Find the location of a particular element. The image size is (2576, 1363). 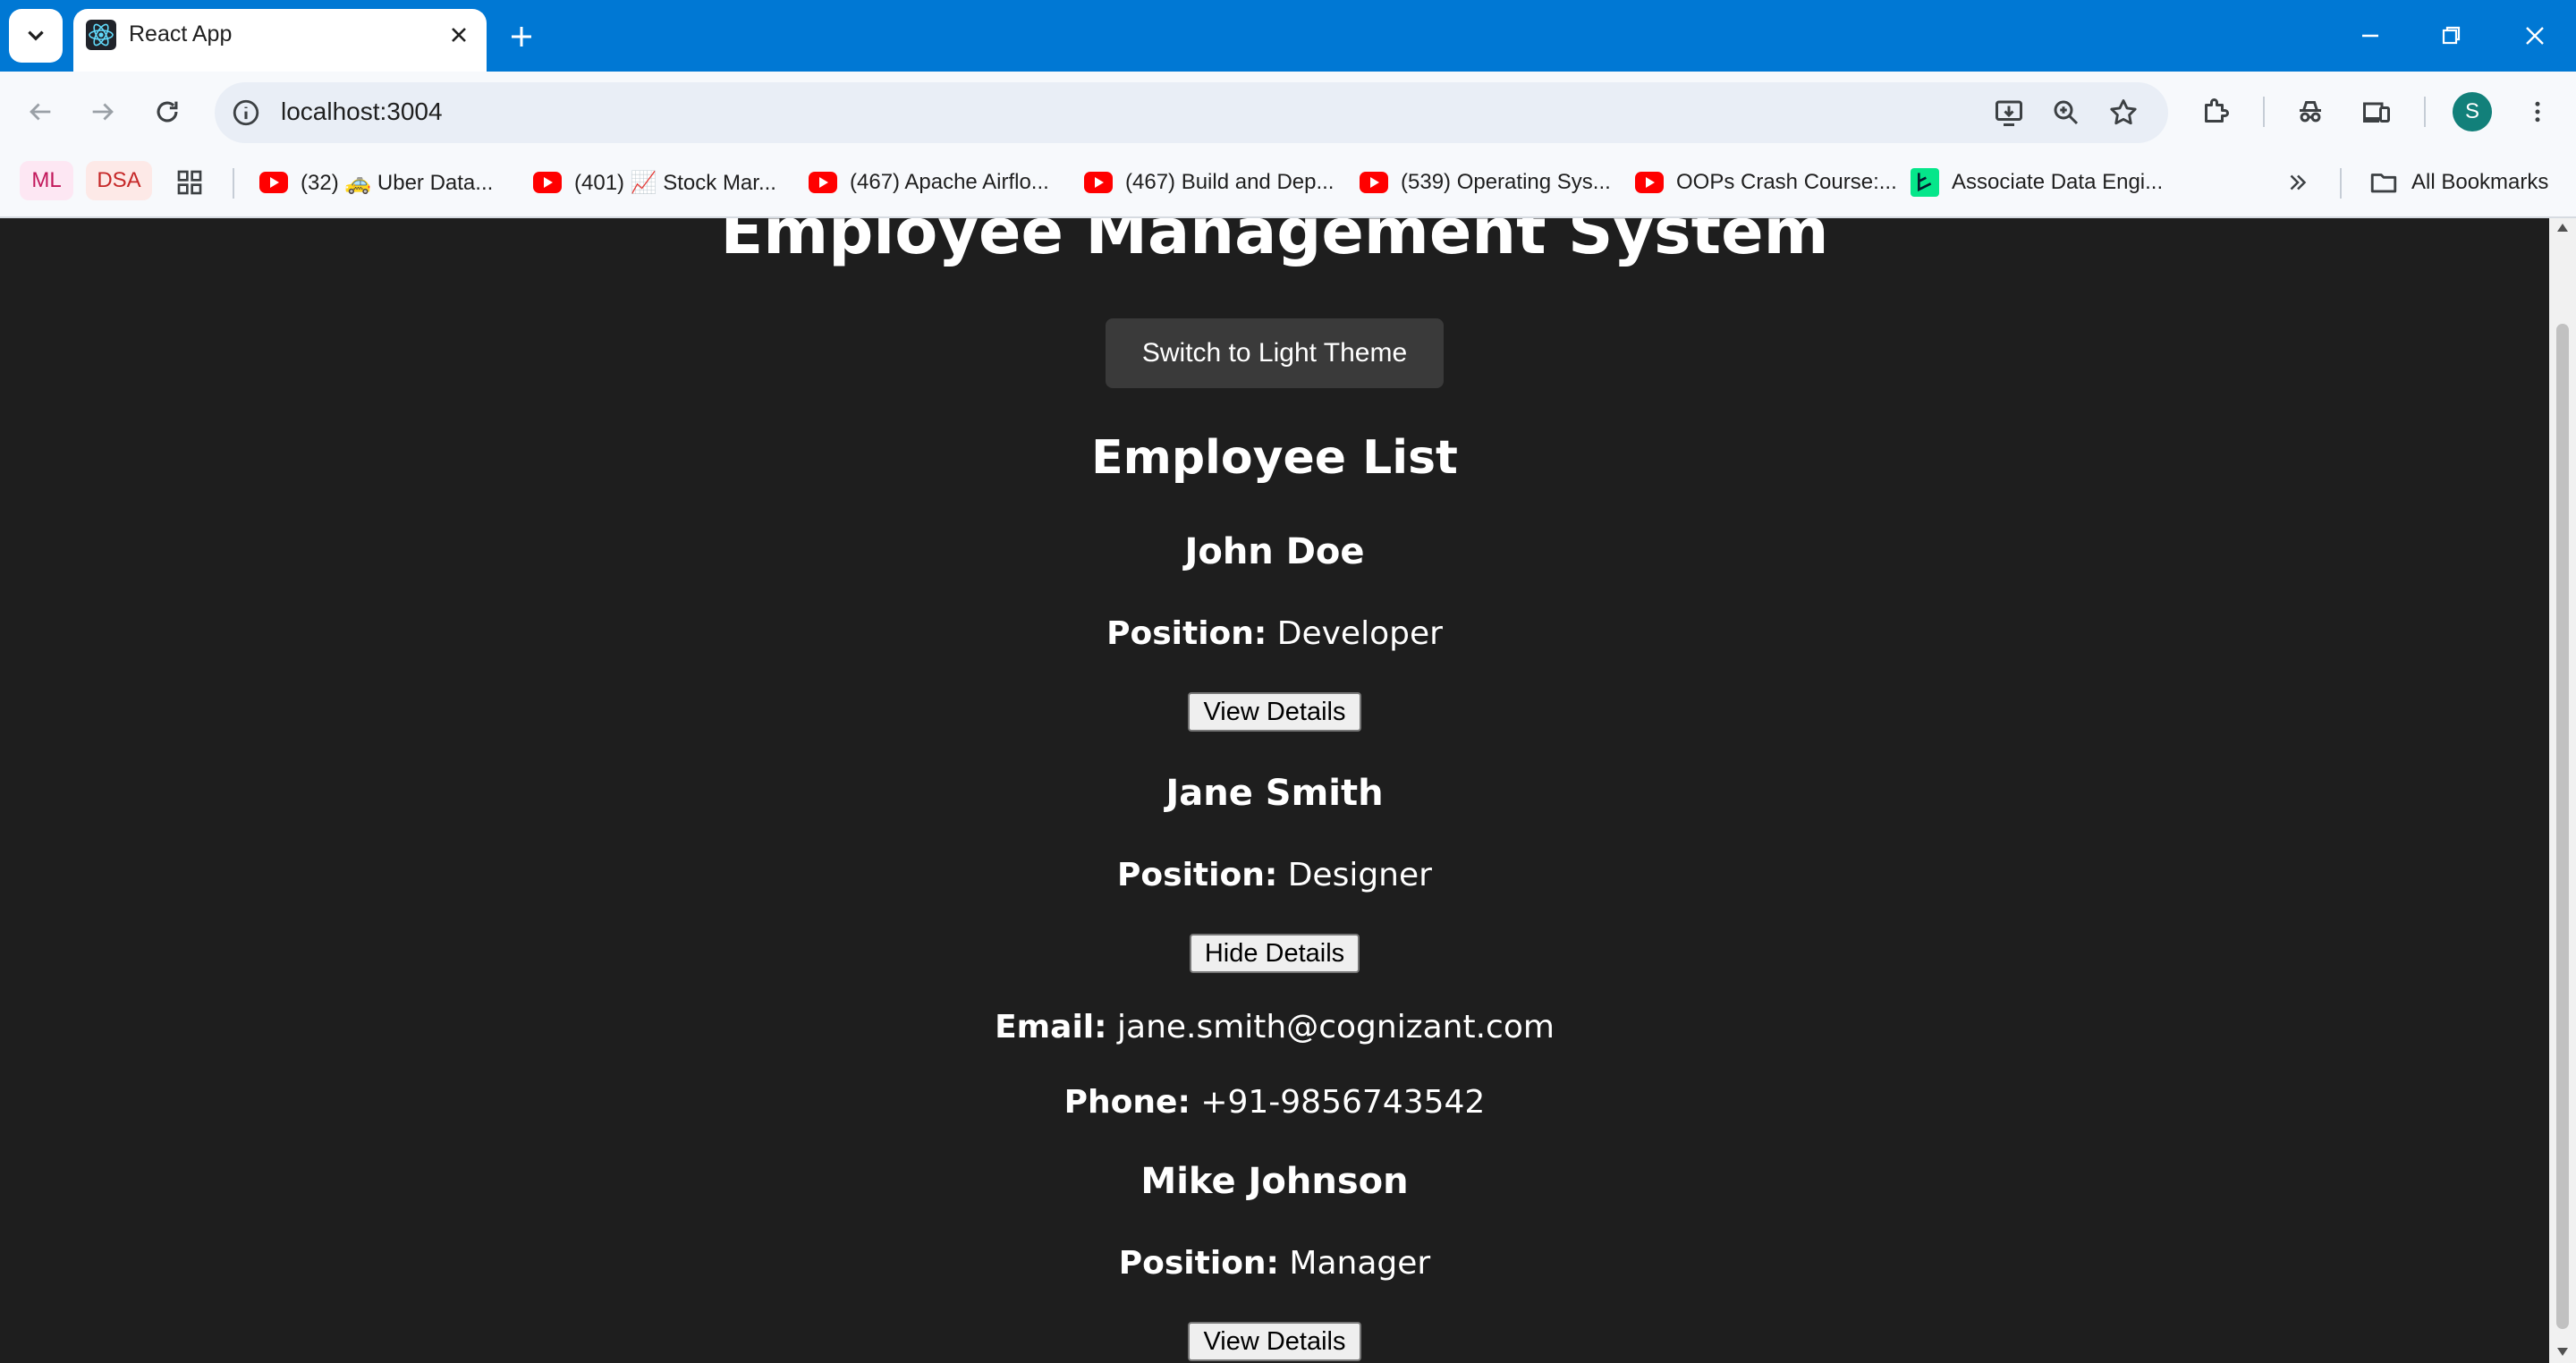

apps-button is located at coordinates (189, 182).